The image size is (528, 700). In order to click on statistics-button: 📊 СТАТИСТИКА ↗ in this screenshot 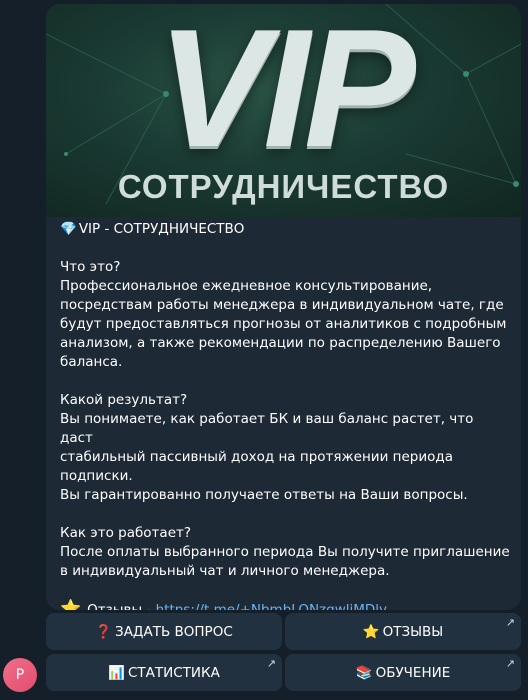, I will do `click(164, 672)`.